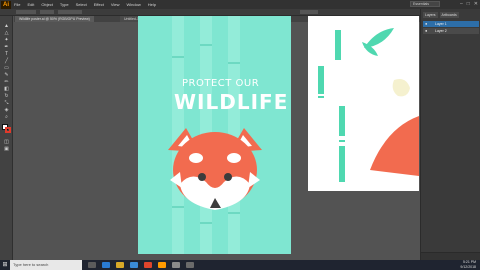 Image resolution: width=480 pixels, height=270 pixels. I want to click on menu-effect: Effect, so click(99, 4).